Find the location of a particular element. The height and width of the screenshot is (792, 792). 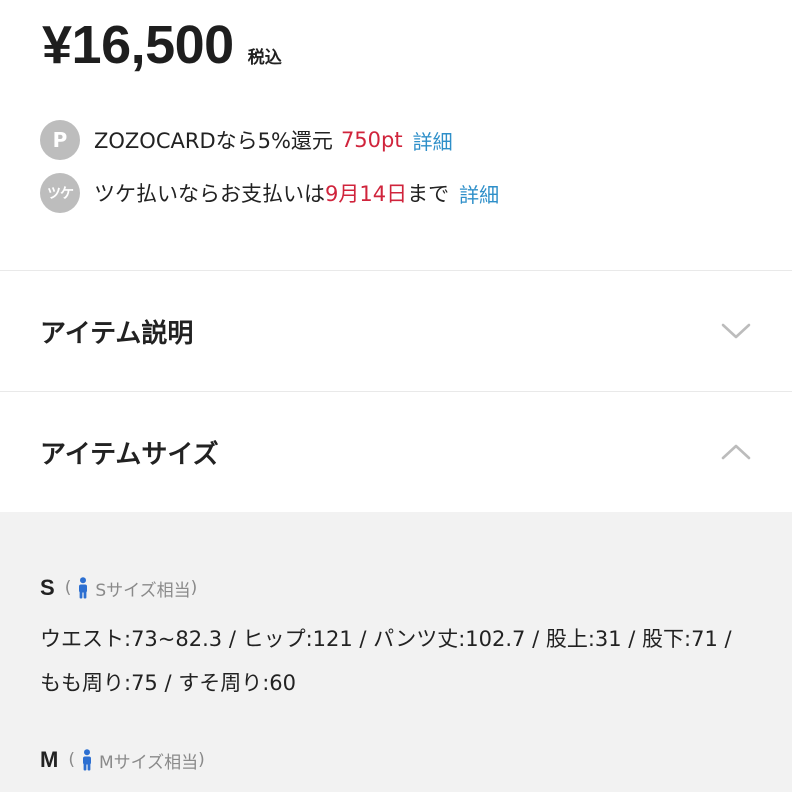

zozocard-text: ZOZOCARDなら5%還元 is located at coordinates (213, 141).